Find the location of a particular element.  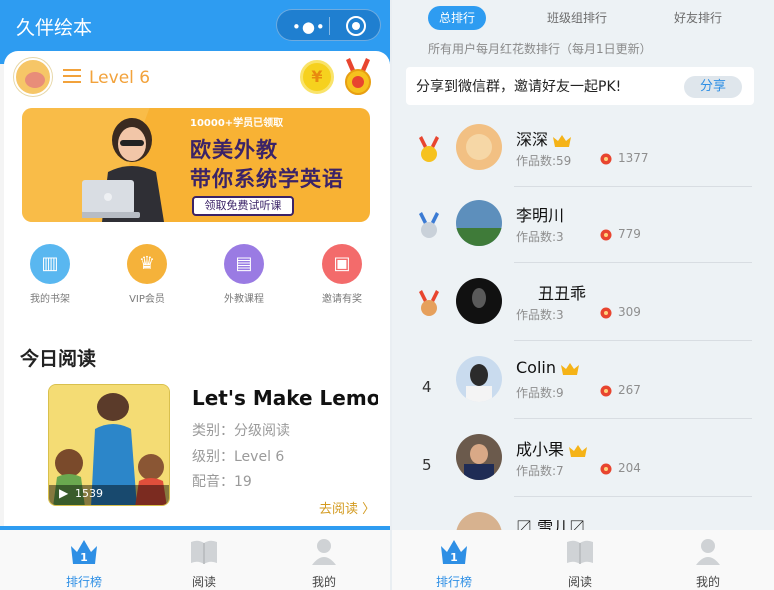

player-name: 丑丑乖 is located at coordinates (562, 293).